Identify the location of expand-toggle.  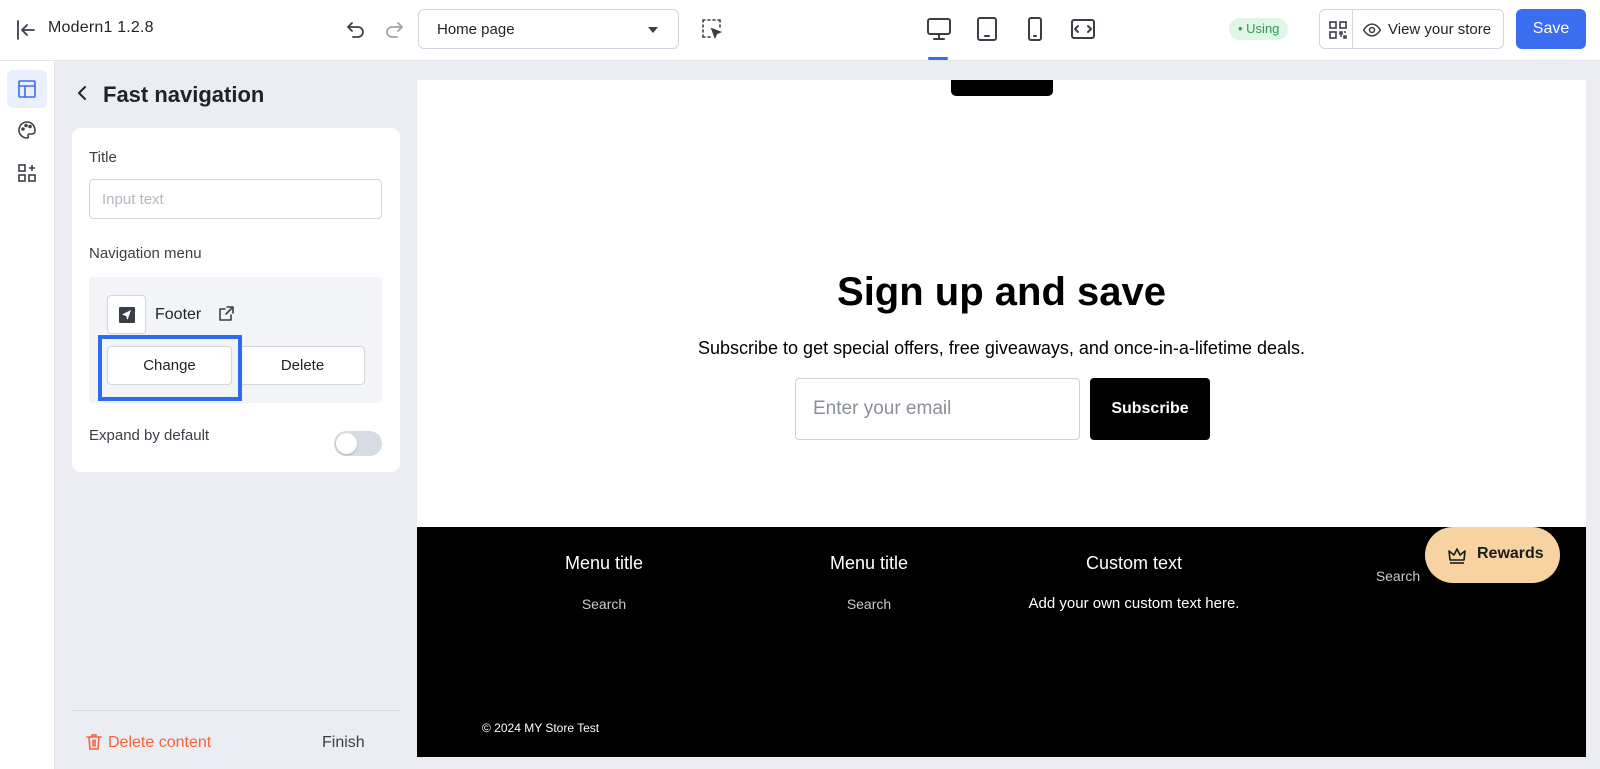
(358, 443).